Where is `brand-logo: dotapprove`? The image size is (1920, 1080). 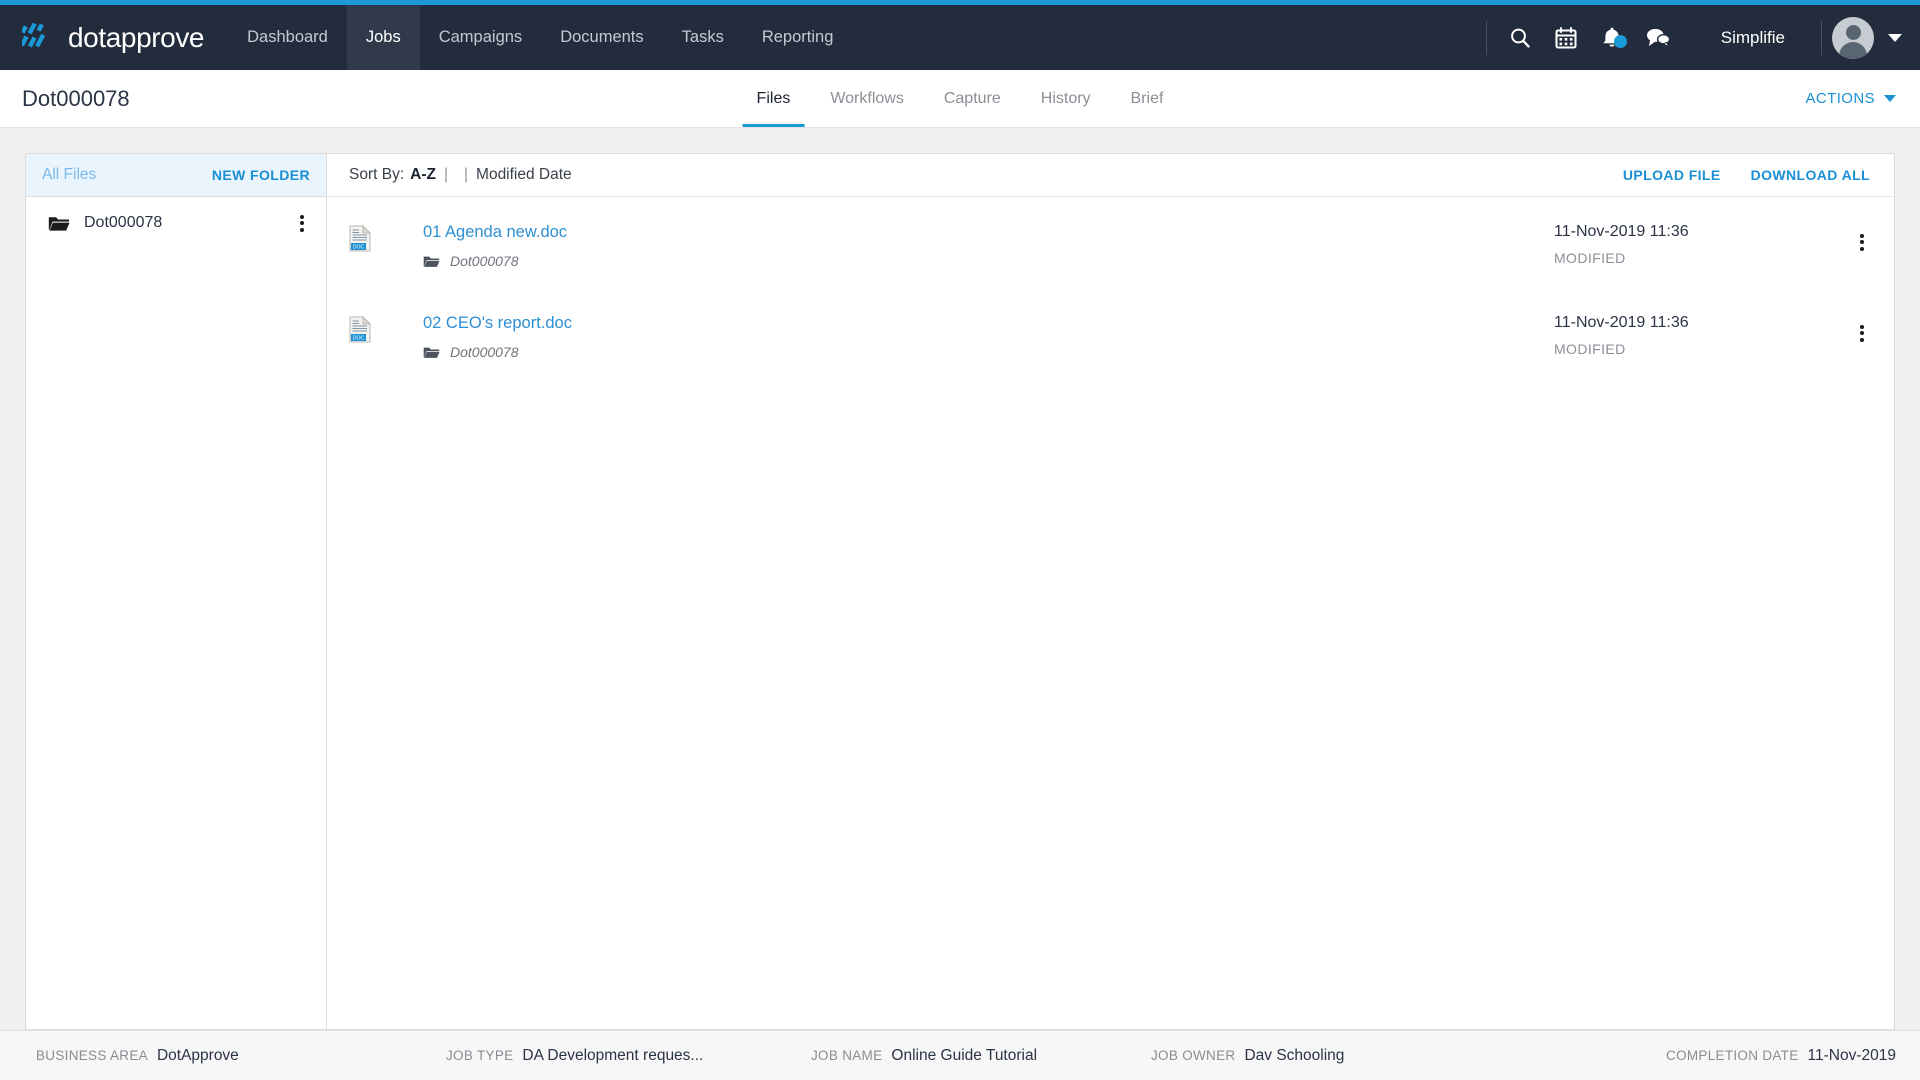 brand-logo: dotapprove is located at coordinates (114, 37).